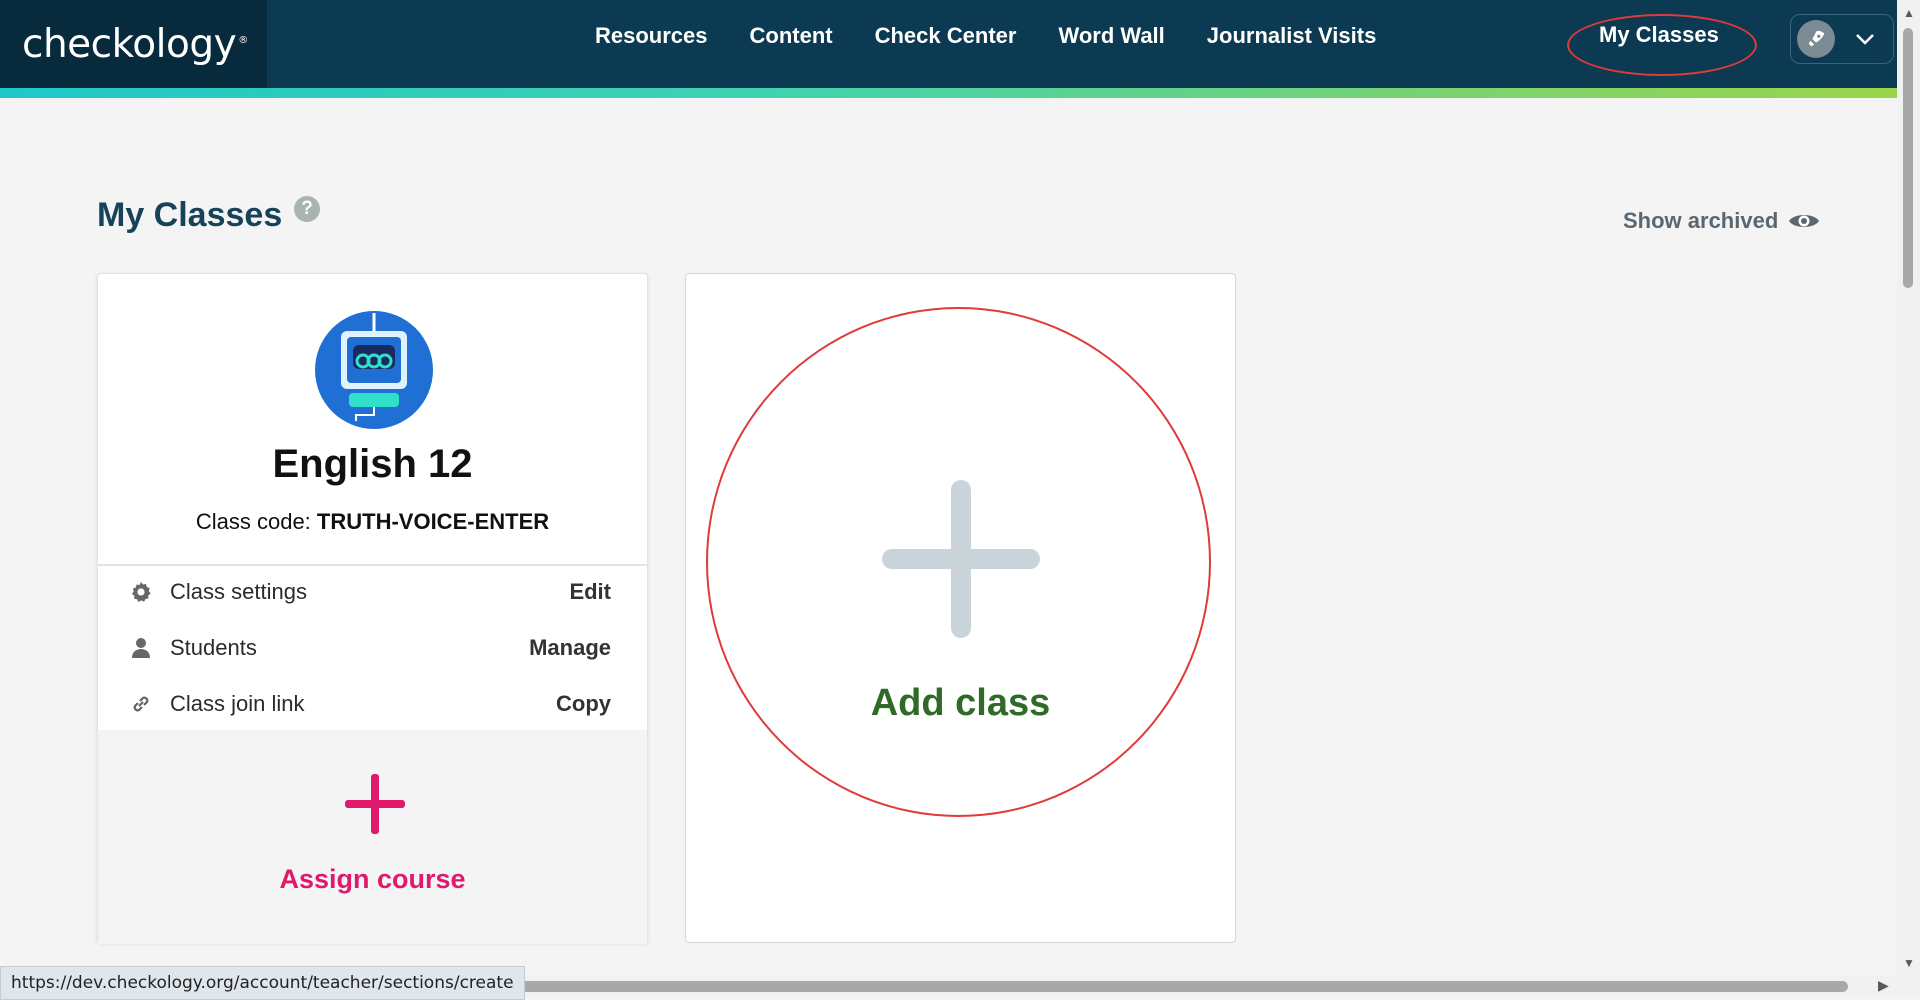  What do you see at coordinates (791, 36) in the screenshot?
I see `nav-content: Content` at bounding box center [791, 36].